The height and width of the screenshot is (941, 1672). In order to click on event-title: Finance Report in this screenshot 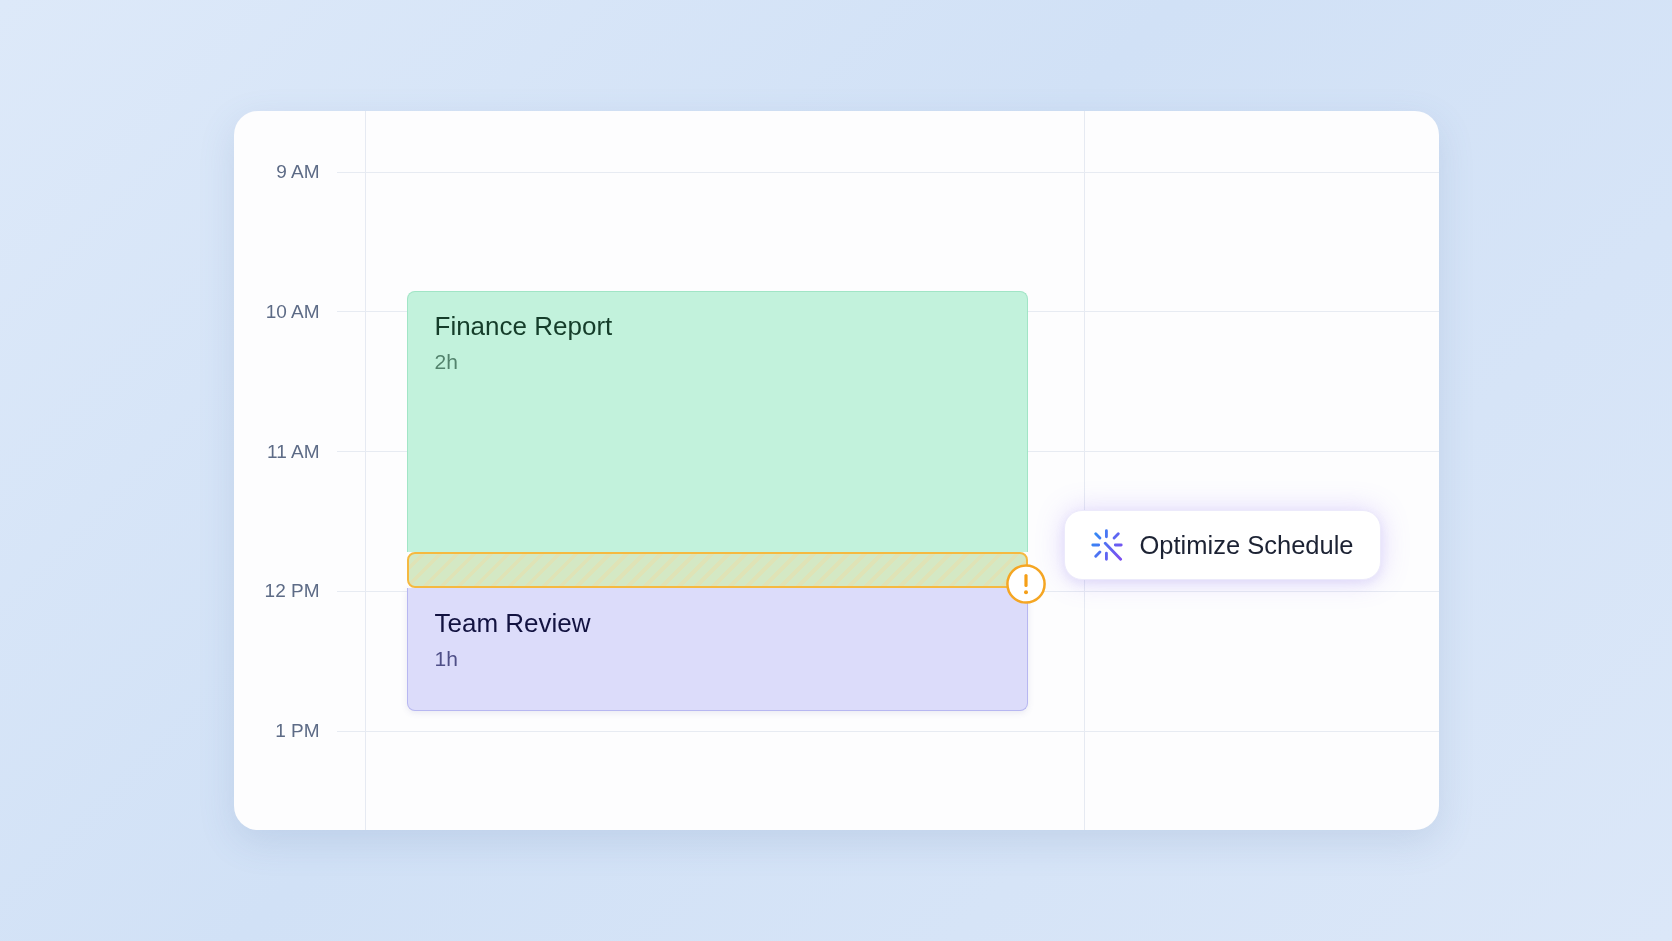, I will do `click(523, 326)`.